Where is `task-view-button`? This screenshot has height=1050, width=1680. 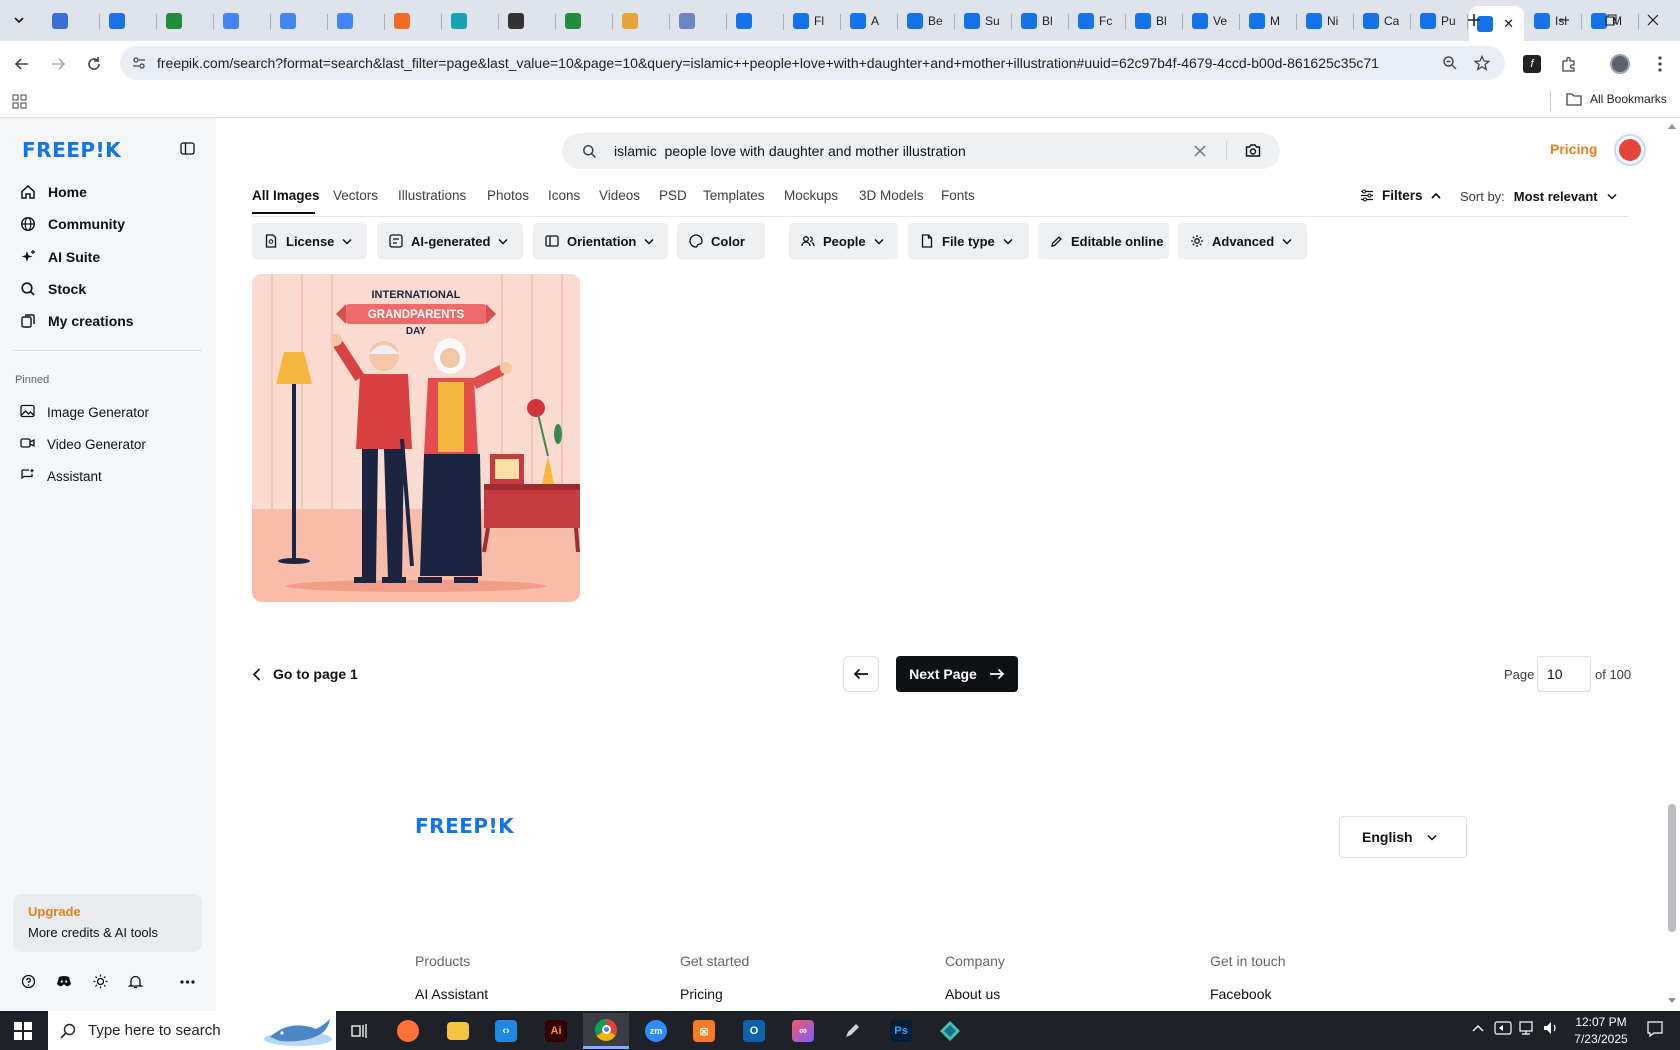
task-view-button is located at coordinates (360, 1031).